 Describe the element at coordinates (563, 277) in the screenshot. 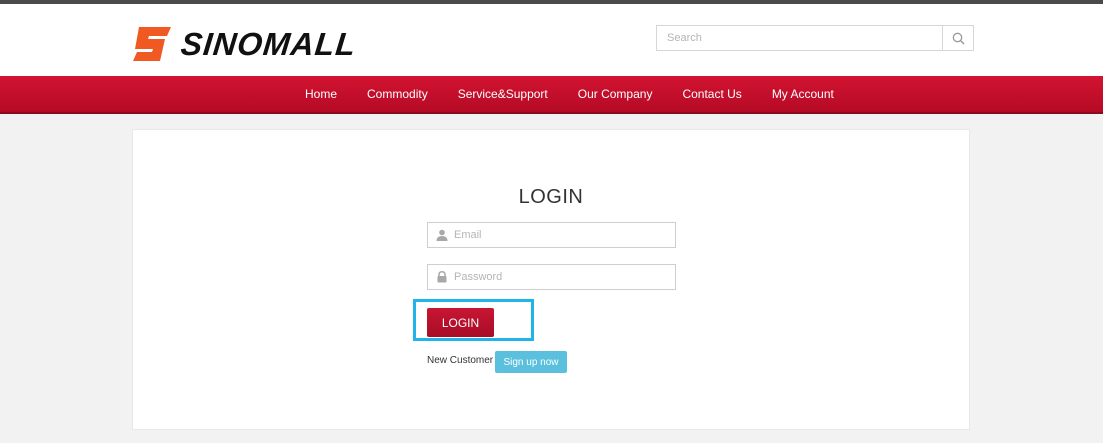

I see `password-field` at that location.